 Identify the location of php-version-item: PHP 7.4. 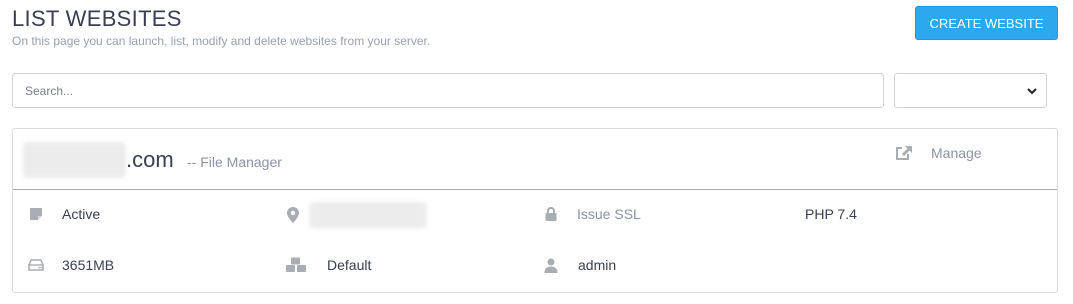
(831, 214).